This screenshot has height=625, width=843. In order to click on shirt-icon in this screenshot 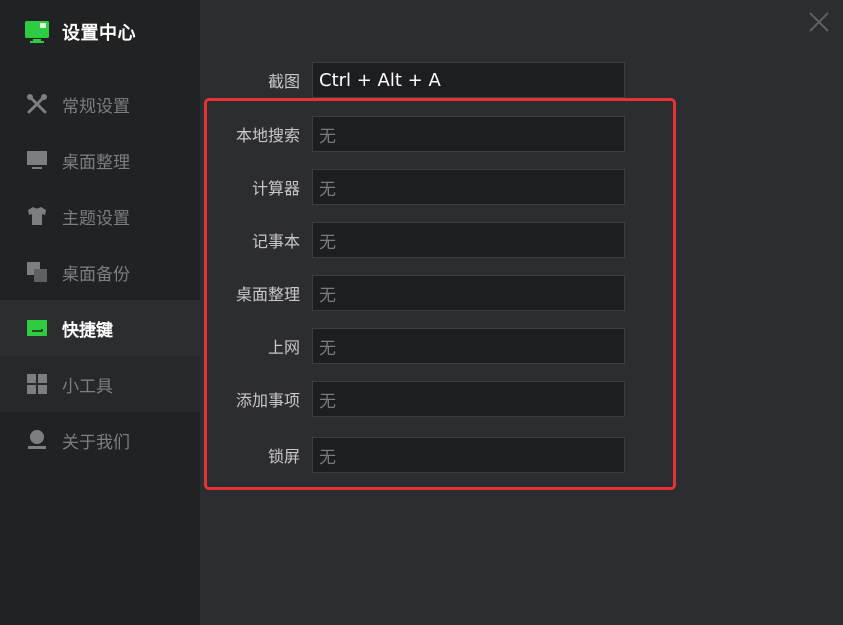, I will do `click(37, 216)`.